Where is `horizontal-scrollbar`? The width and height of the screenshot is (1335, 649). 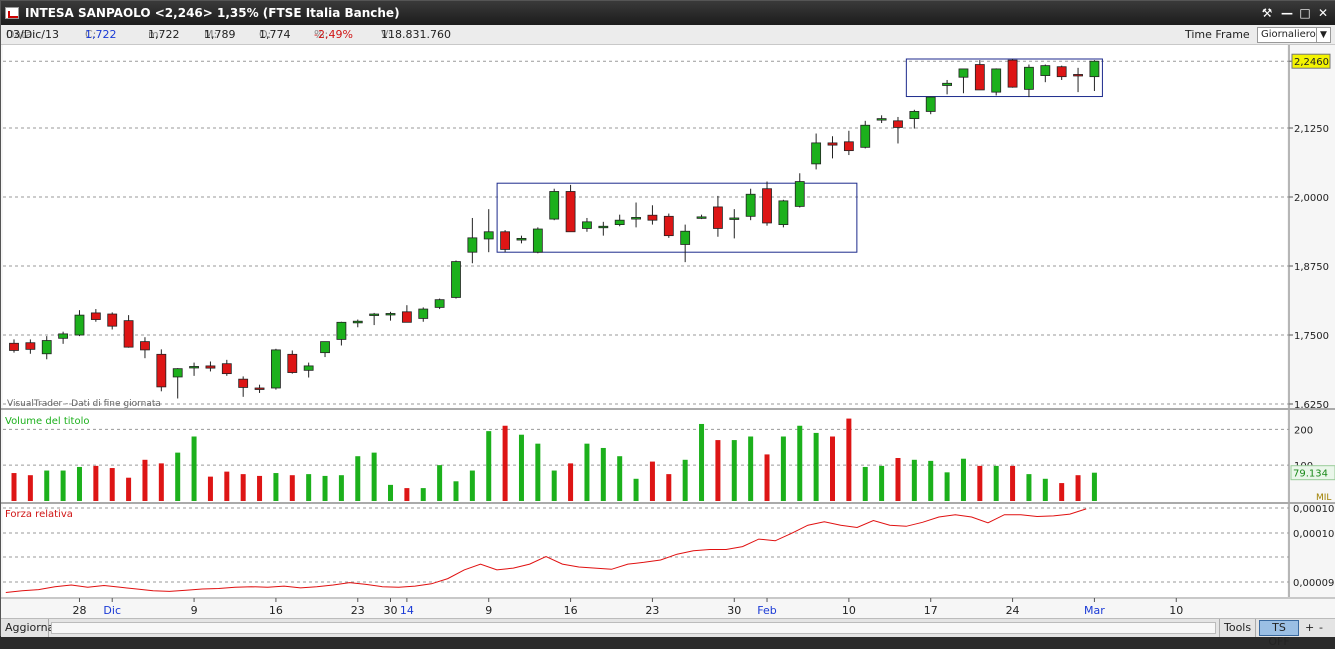
horizontal-scrollbar is located at coordinates (633, 628).